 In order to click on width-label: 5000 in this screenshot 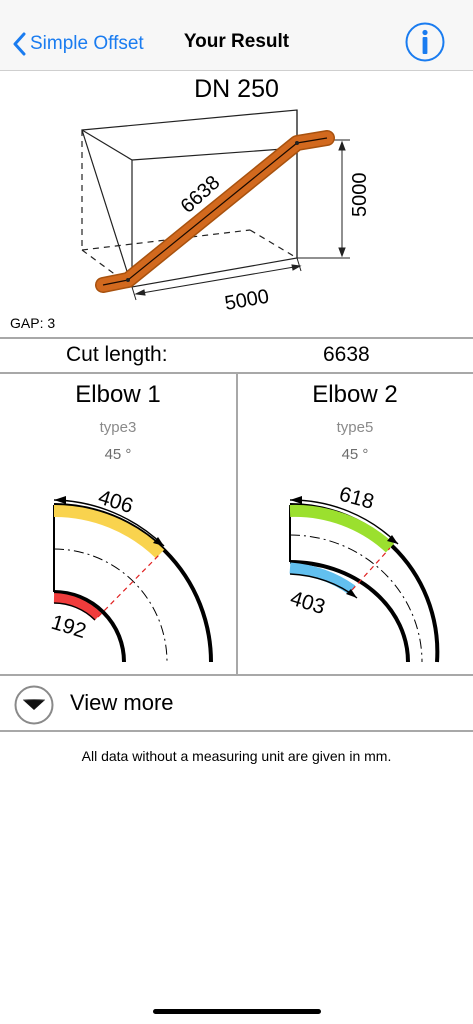, I will do `click(247, 300)`.